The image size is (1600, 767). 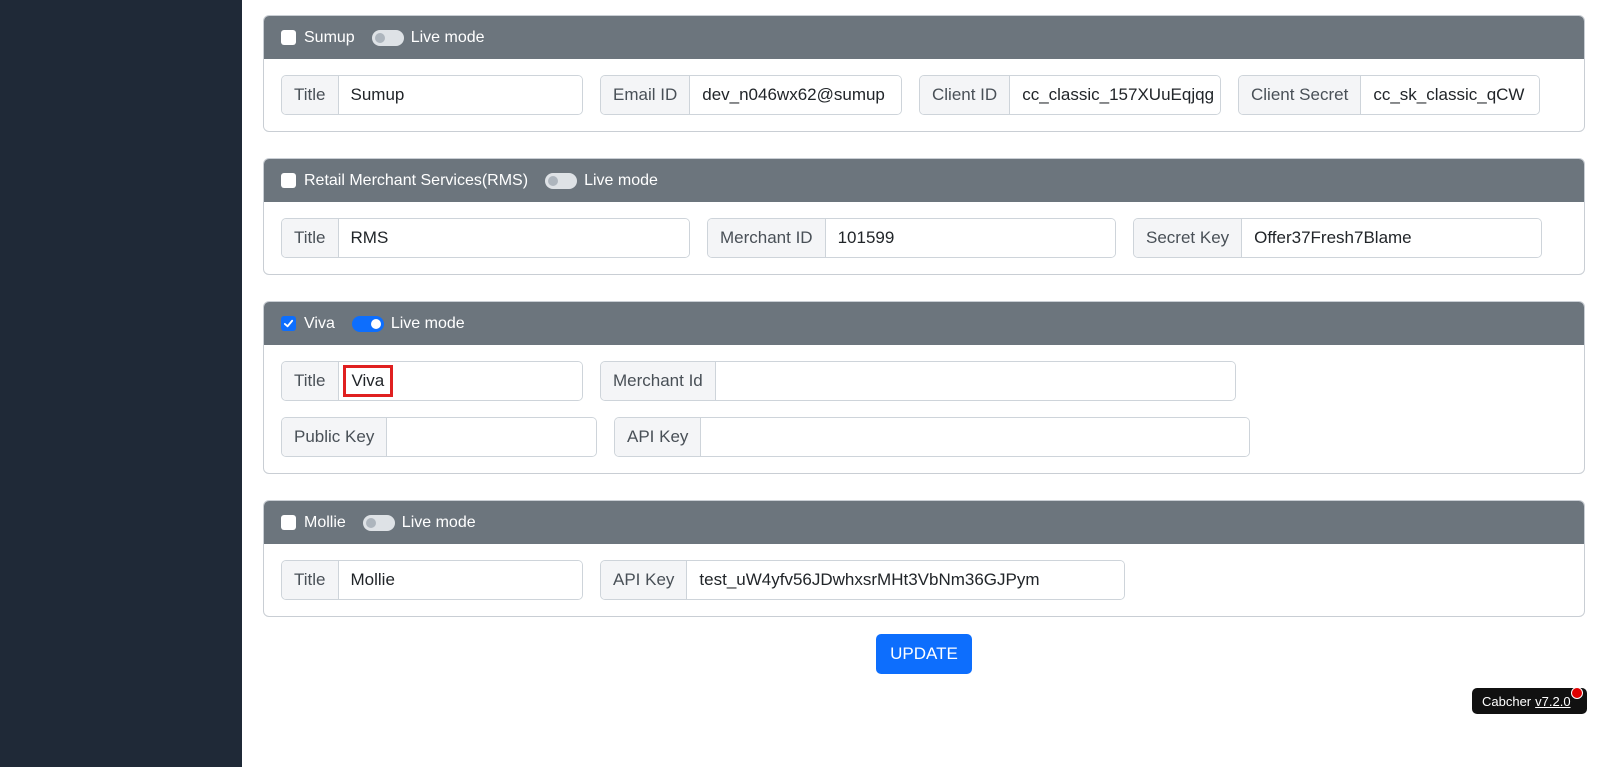 What do you see at coordinates (368, 381) in the screenshot?
I see `highlighted-title-value: Viva` at bounding box center [368, 381].